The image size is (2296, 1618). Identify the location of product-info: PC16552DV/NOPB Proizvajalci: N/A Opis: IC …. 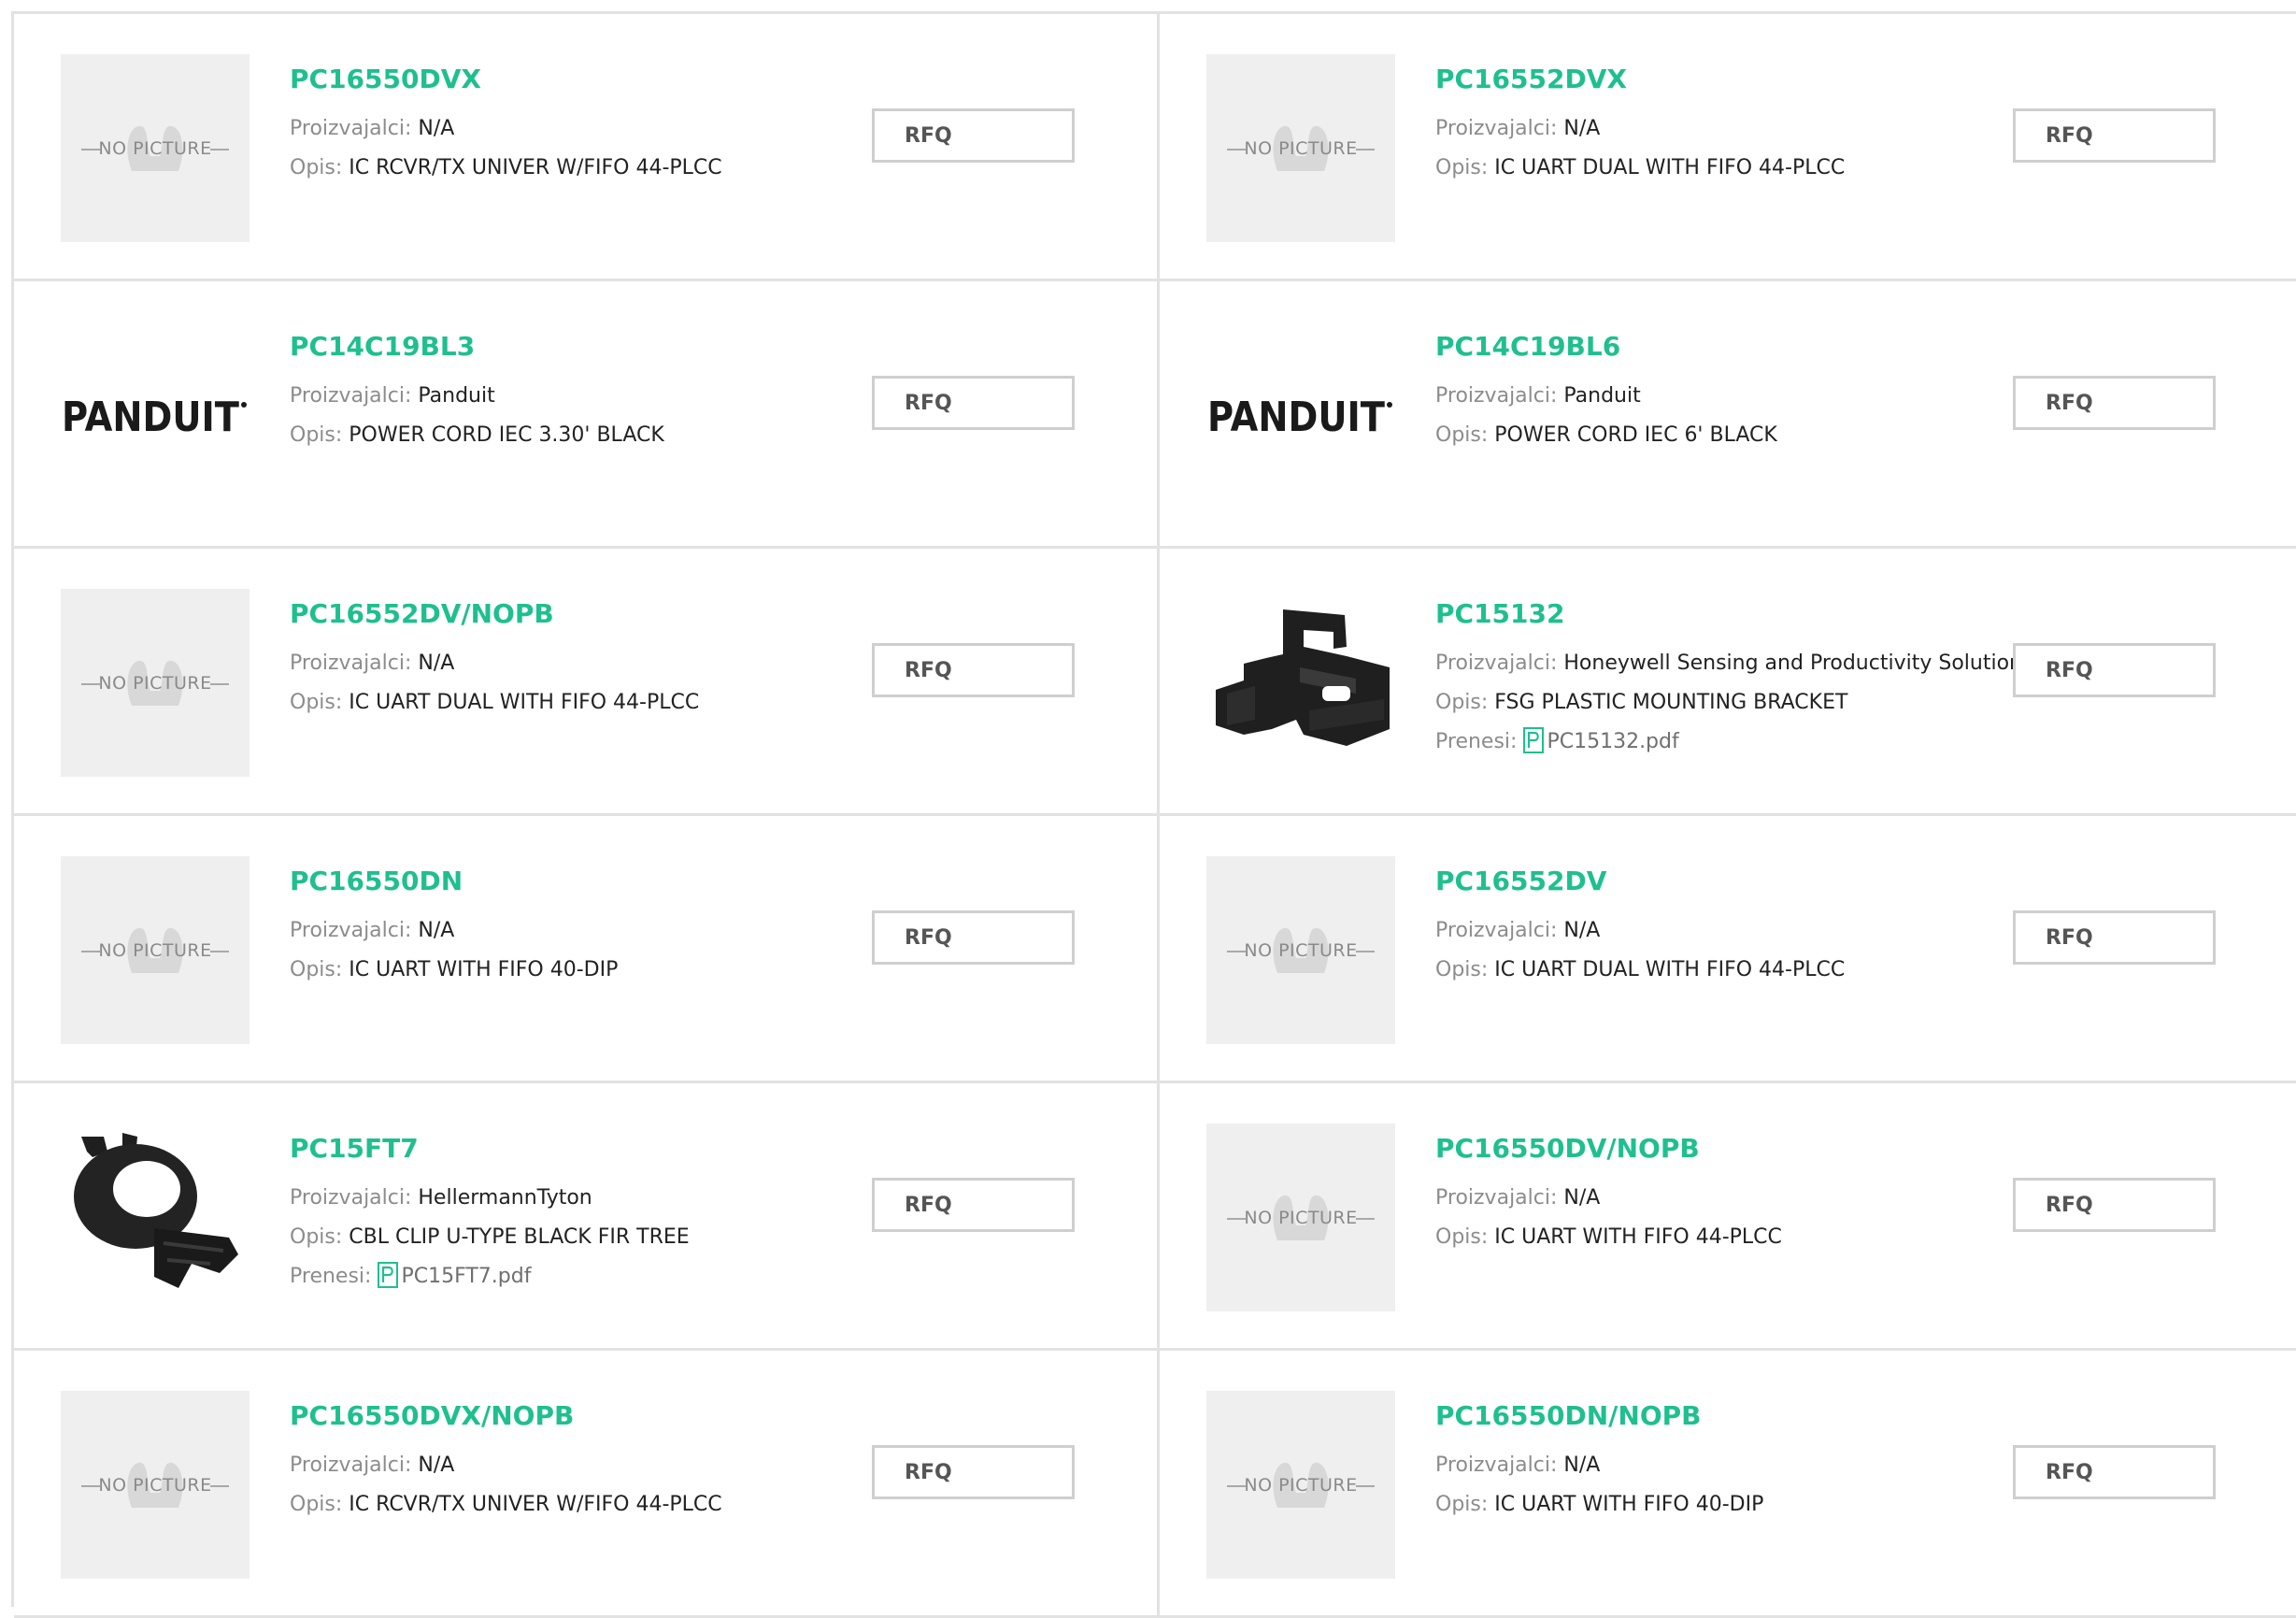
(494, 660).